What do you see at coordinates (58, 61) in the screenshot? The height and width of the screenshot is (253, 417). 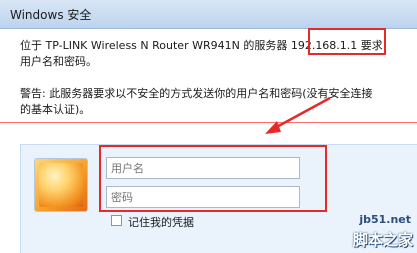 I see `server-message-line2: 用户名和密码。` at bounding box center [58, 61].